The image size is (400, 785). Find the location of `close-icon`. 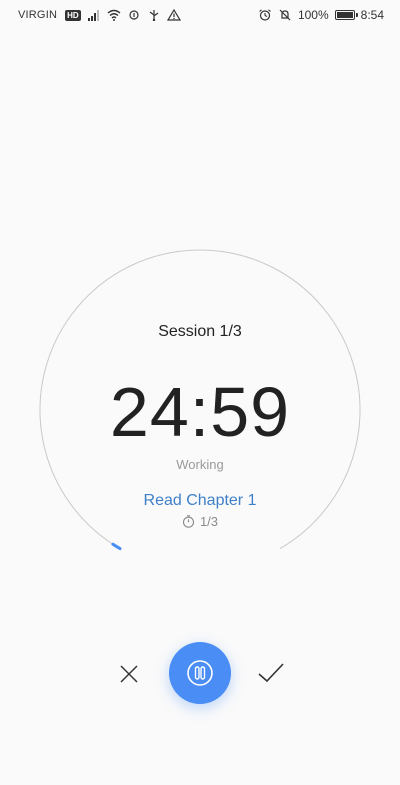

close-icon is located at coordinates (129, 674).